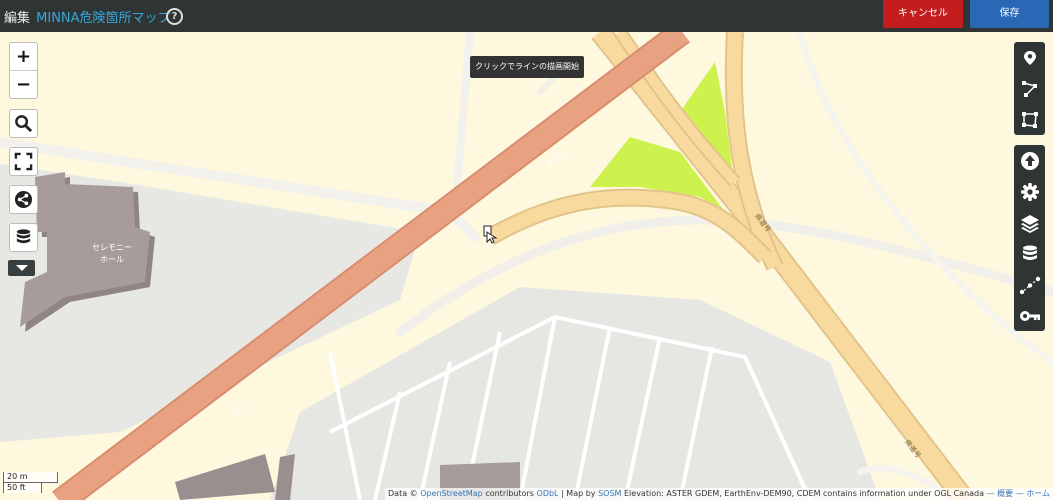 The height and width of the screenshot is (500, 1053). I want to click on settings-toolbar, so click(1029, 238).